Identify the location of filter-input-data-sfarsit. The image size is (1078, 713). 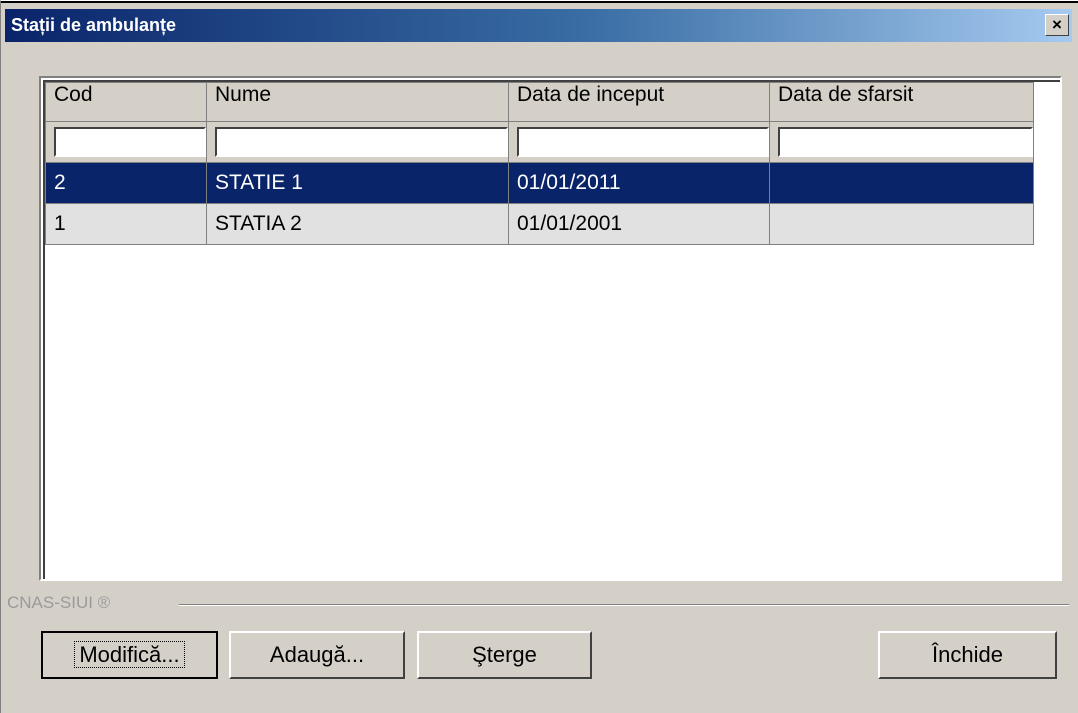
(905, 142).